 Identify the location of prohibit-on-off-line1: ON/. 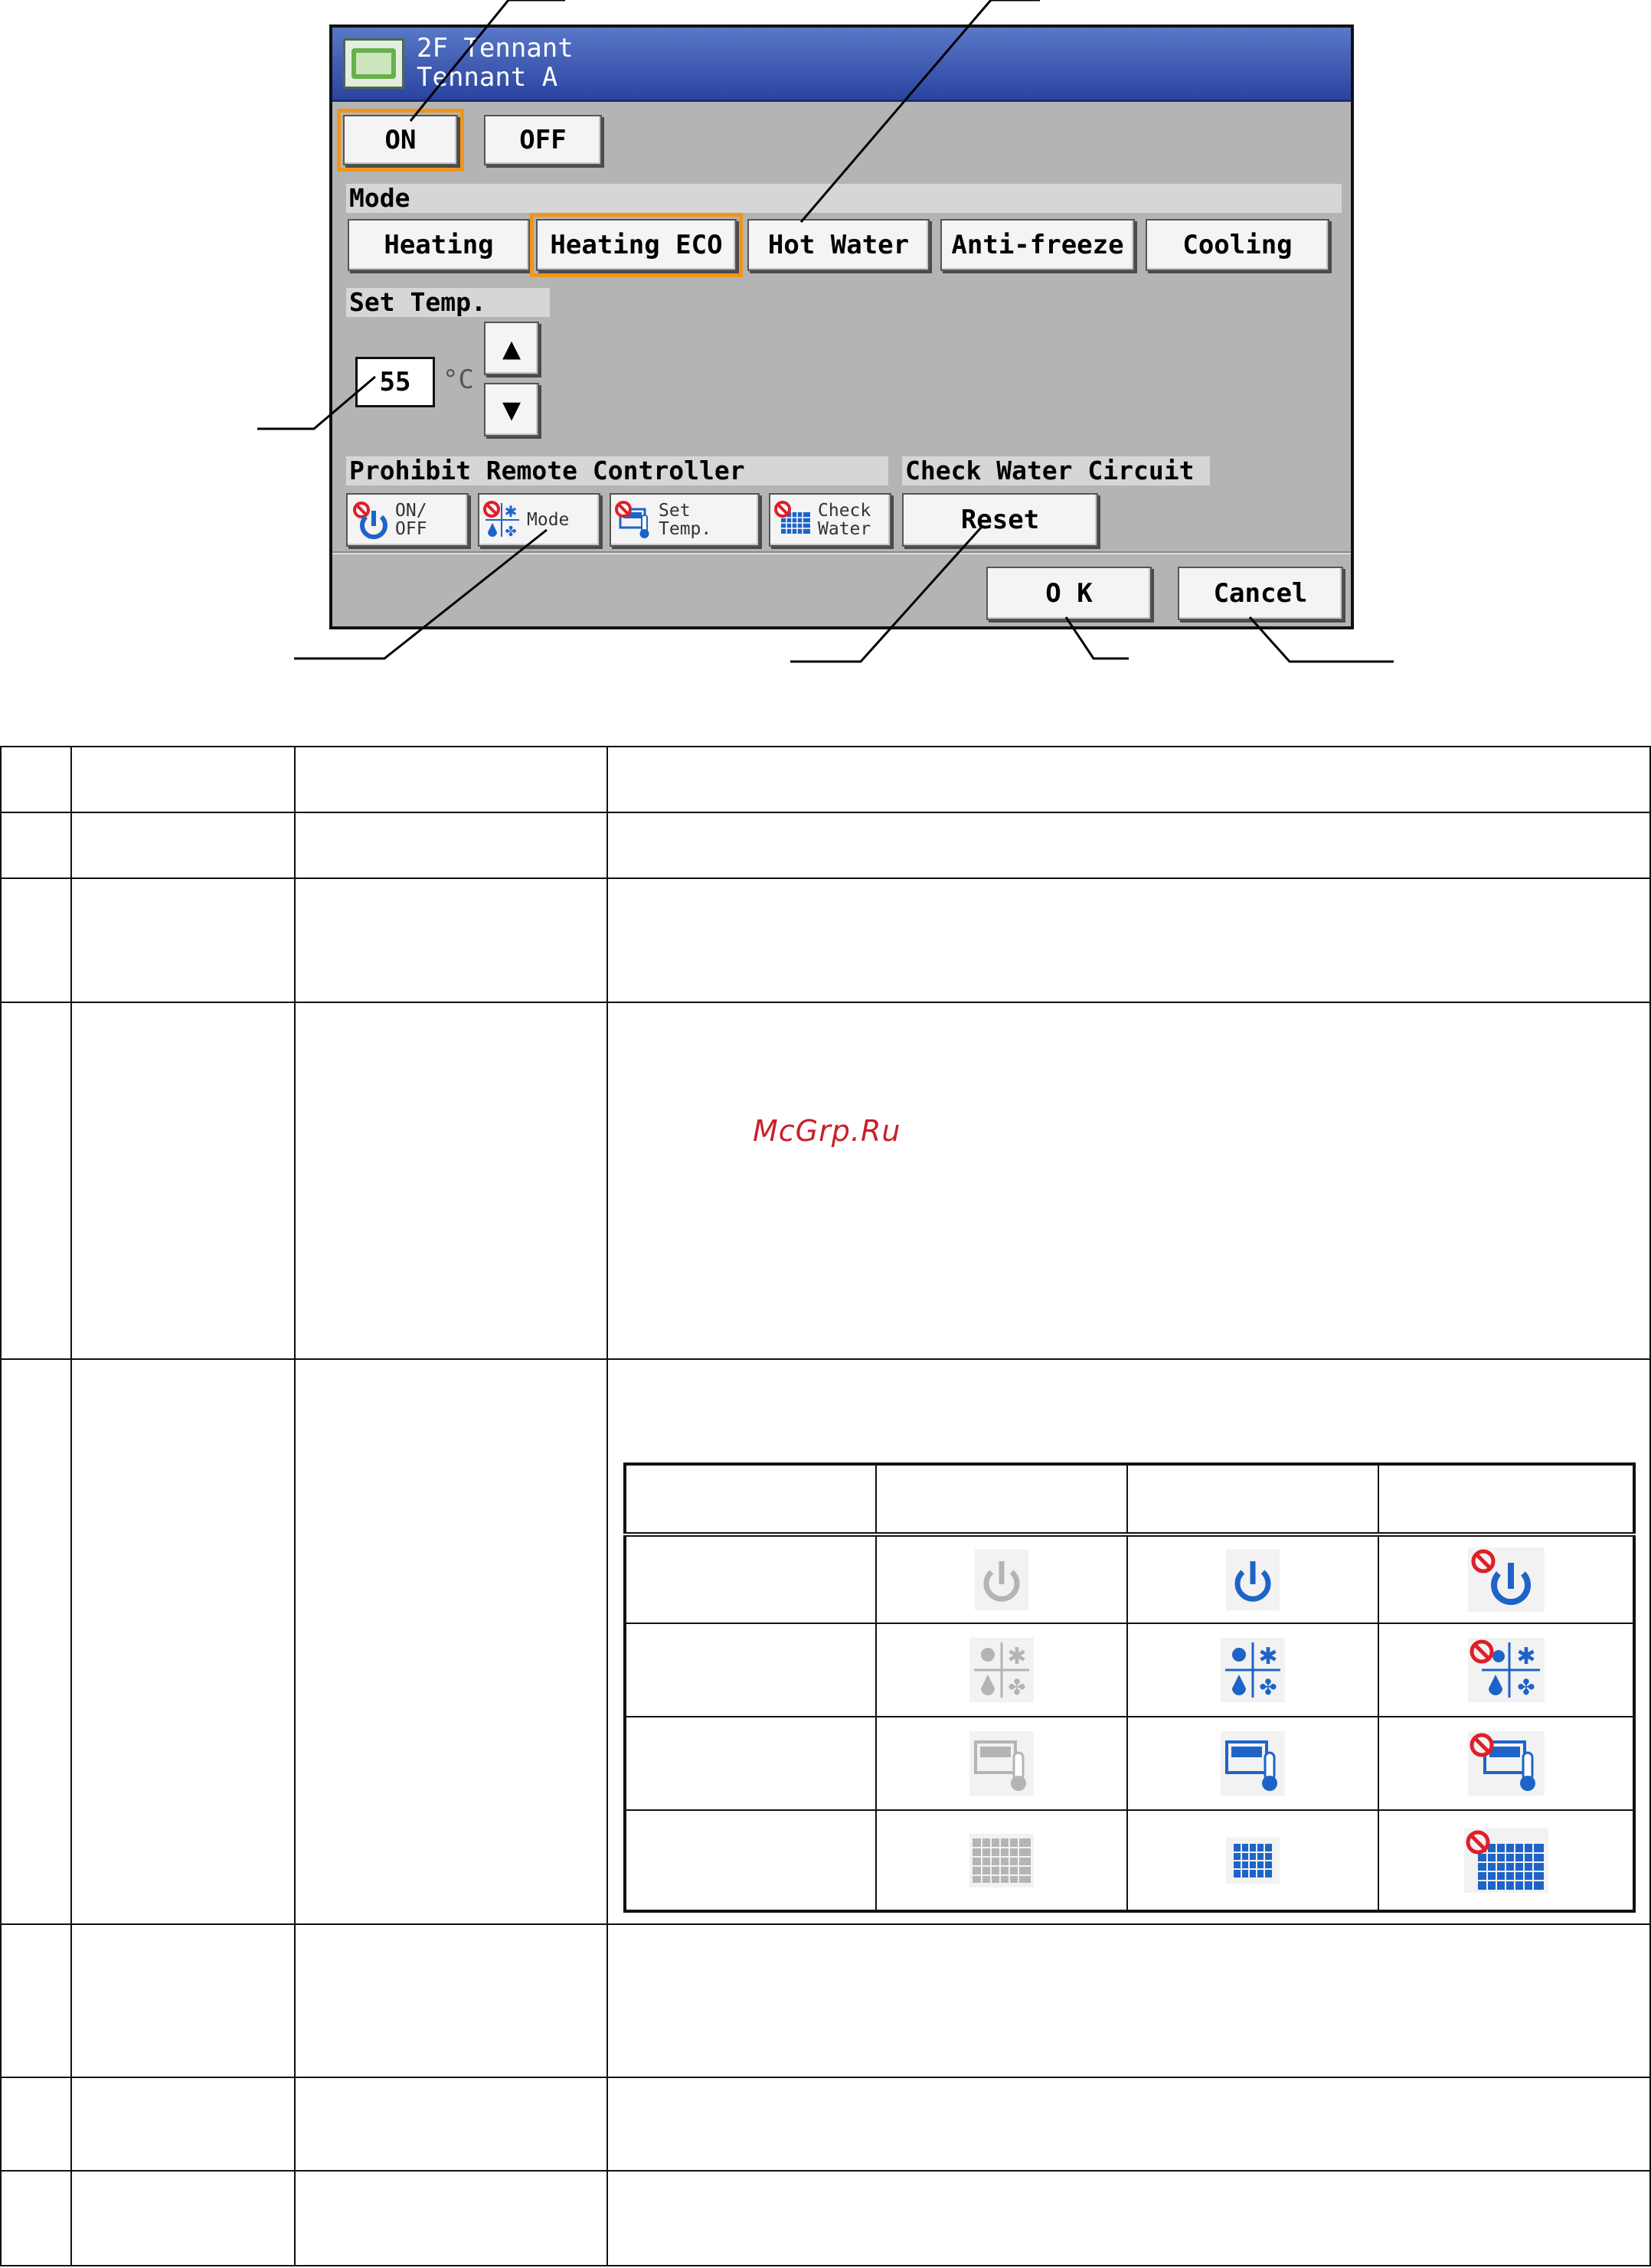
(411, 511).